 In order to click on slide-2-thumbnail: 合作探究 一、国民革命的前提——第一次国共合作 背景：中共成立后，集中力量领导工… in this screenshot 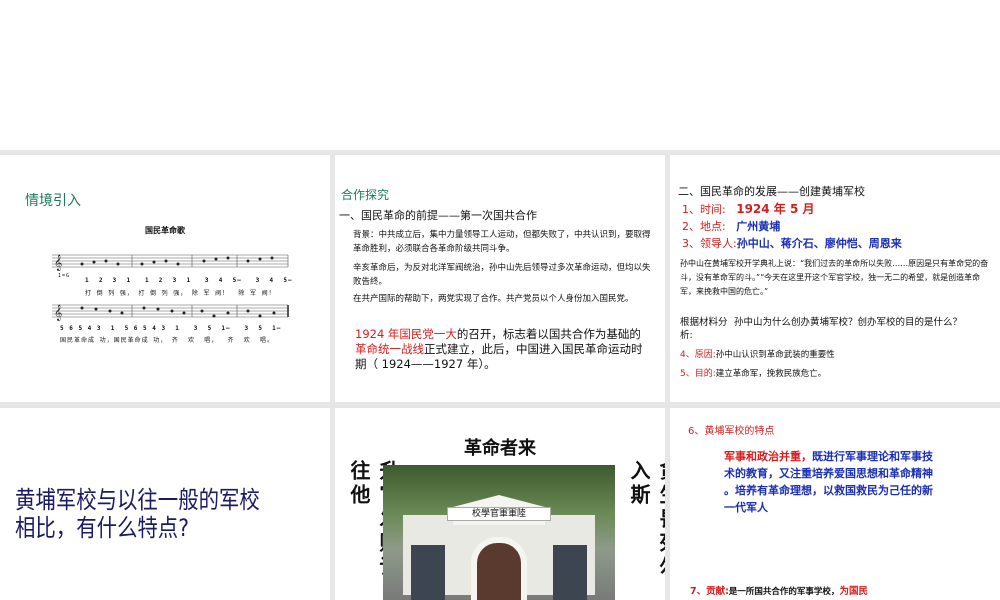, I will do `click(500, 278)`.